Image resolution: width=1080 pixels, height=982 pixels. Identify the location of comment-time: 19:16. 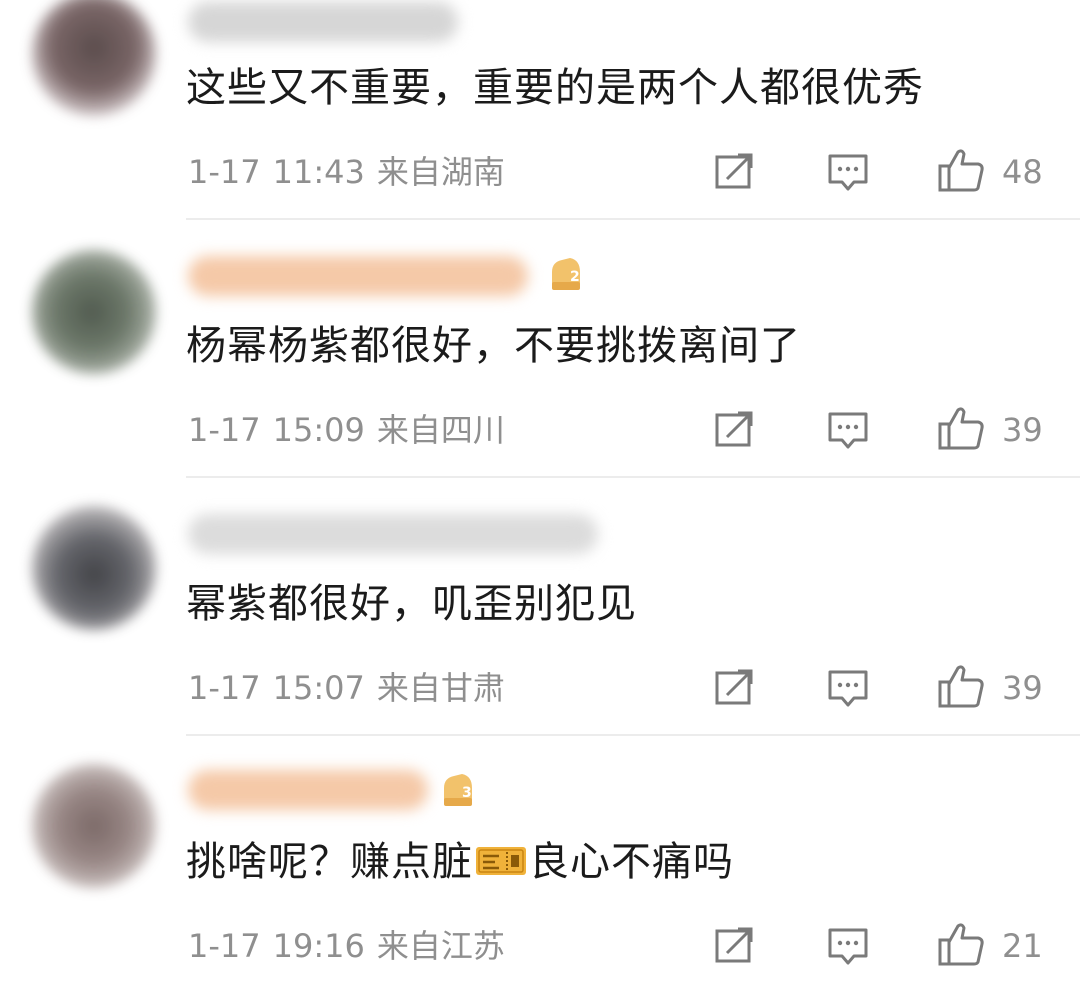
(318, 946).